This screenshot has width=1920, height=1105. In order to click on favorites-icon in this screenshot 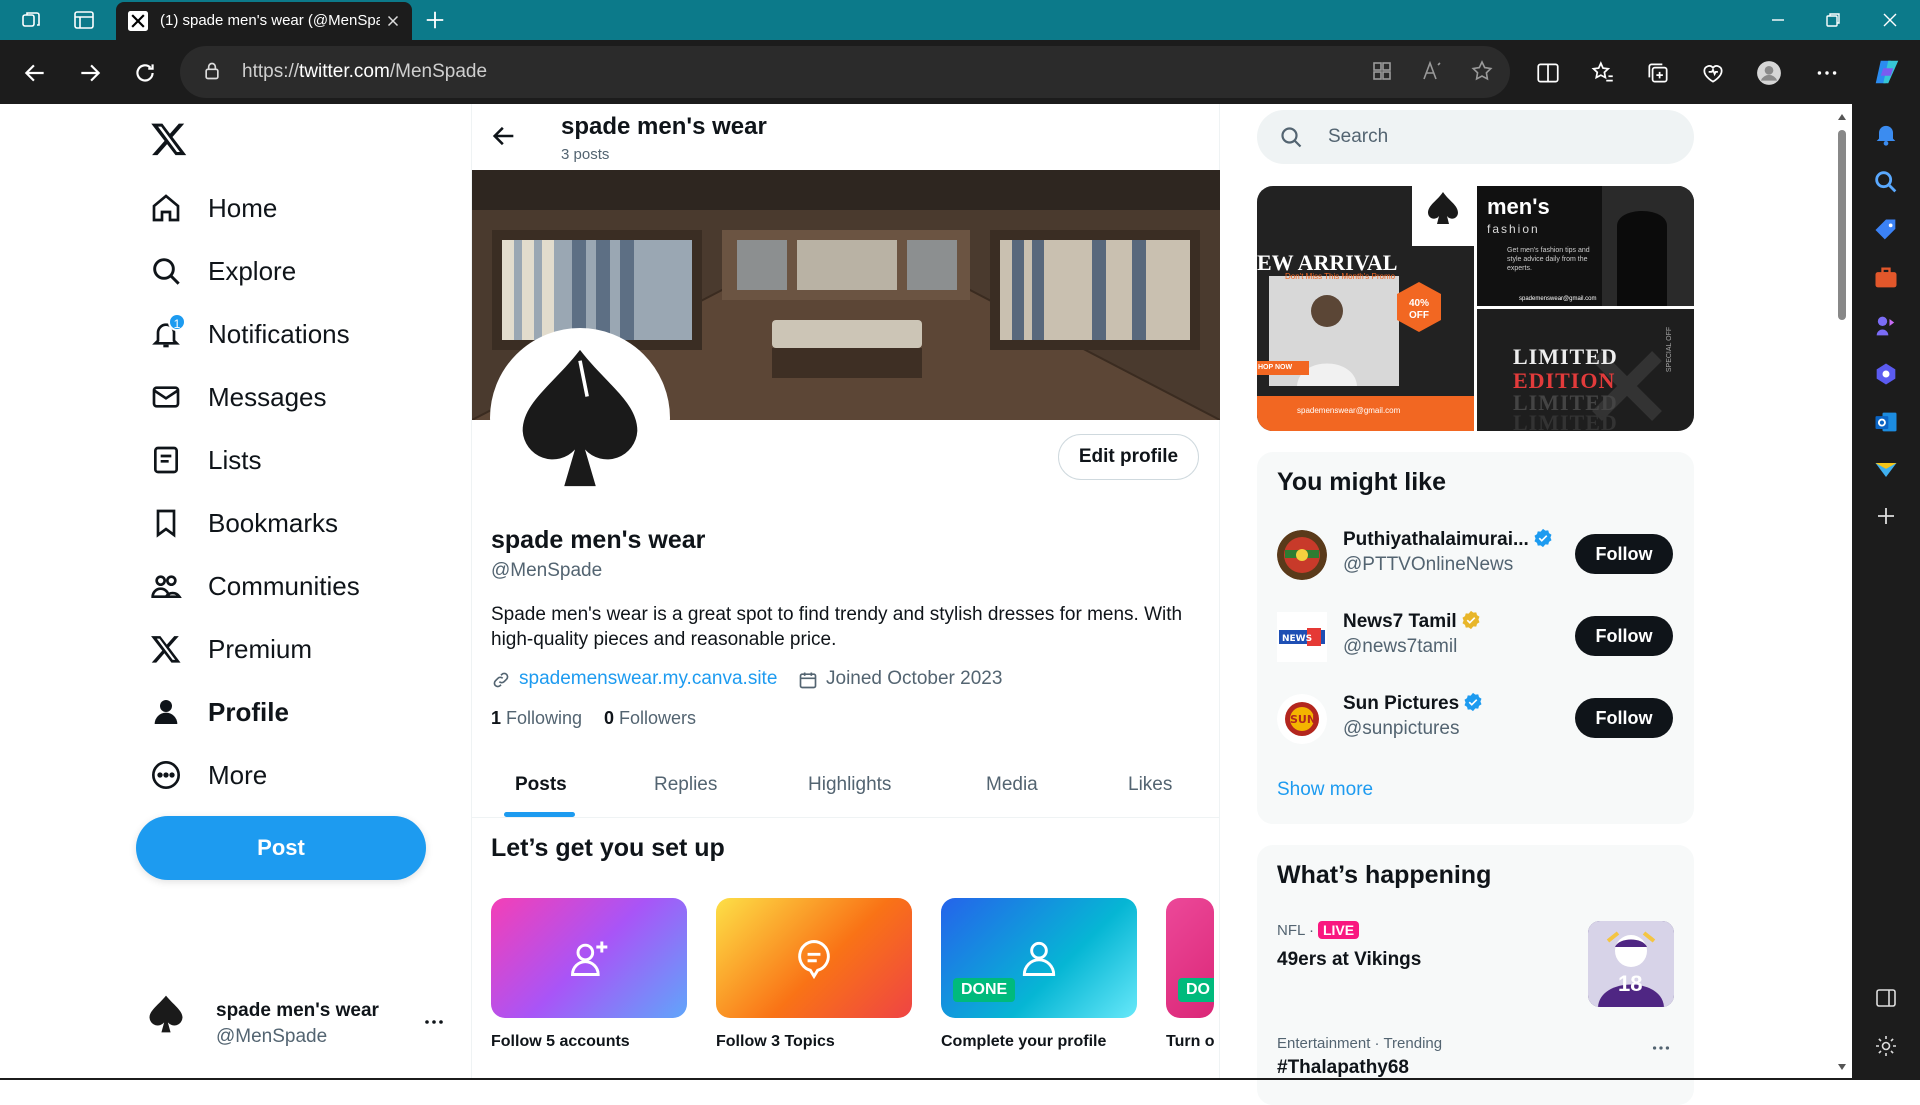, I will do `click(1603, 73)`.